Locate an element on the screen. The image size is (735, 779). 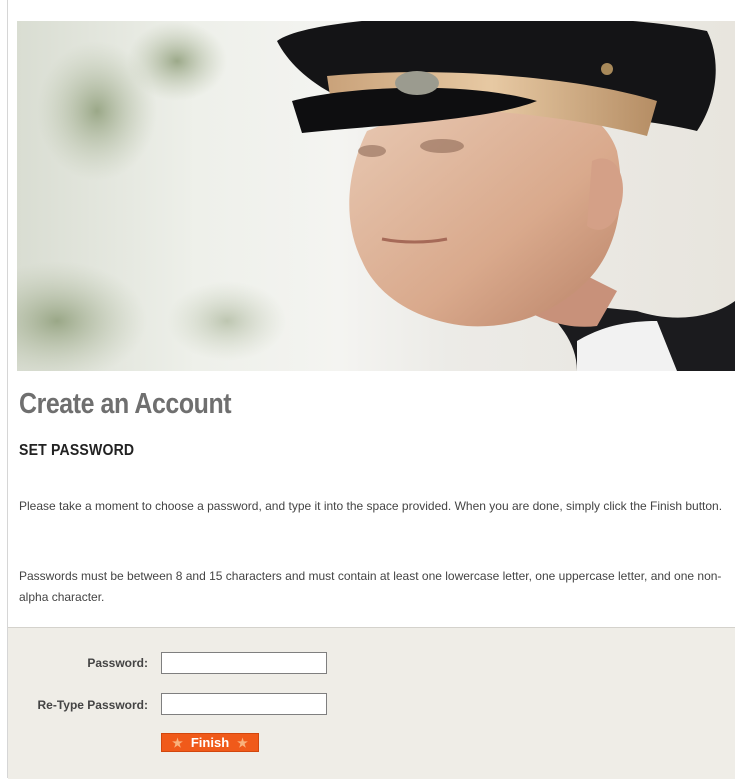
section-title: SET PASSWORD is located at coordinates (77, 450).